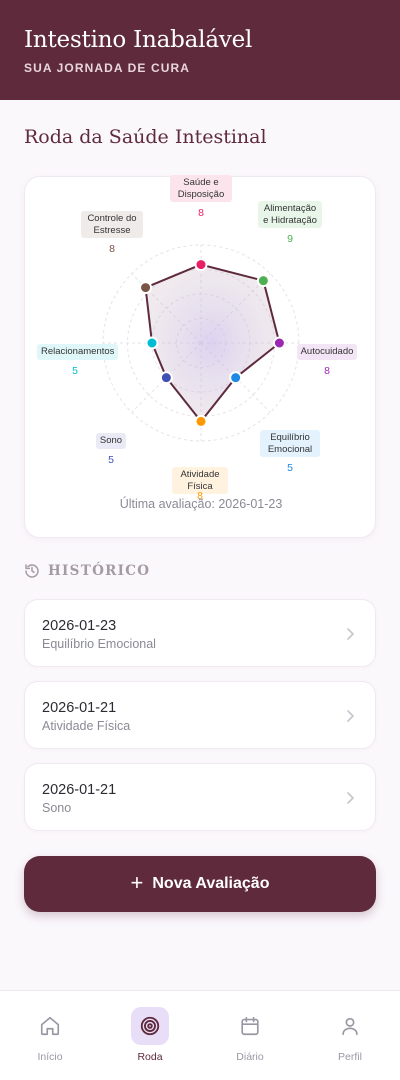 Image resolution: width=400 pixels, height=1080 pixels. I want to click on nav-item-roda: Roda, so click(150, 1035).